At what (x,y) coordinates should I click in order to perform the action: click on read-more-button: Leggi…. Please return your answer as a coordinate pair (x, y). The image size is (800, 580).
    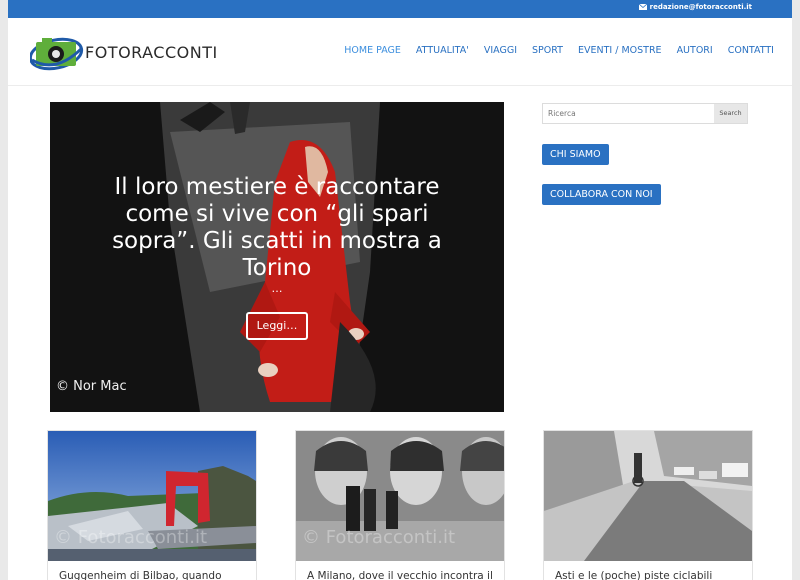
    Looking at the image, I should click on (277, 326).